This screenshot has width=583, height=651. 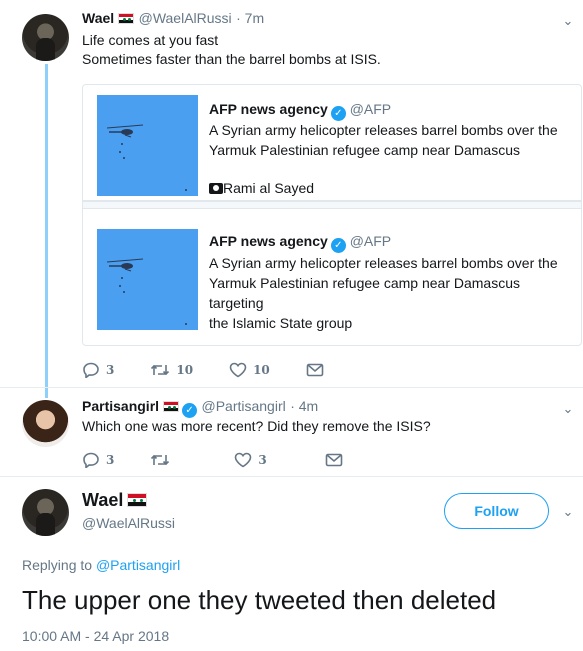 I want to click on retweet-count: 10, so click(x=185, y=370).